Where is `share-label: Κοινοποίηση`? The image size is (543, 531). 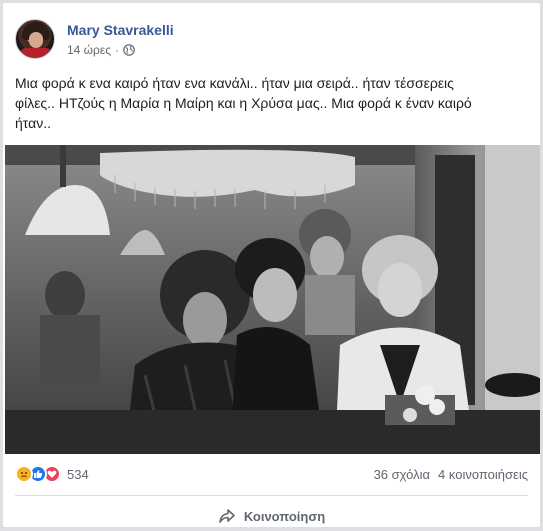 share-label: Κοινοποίηση is located at coordinates (284, 516).